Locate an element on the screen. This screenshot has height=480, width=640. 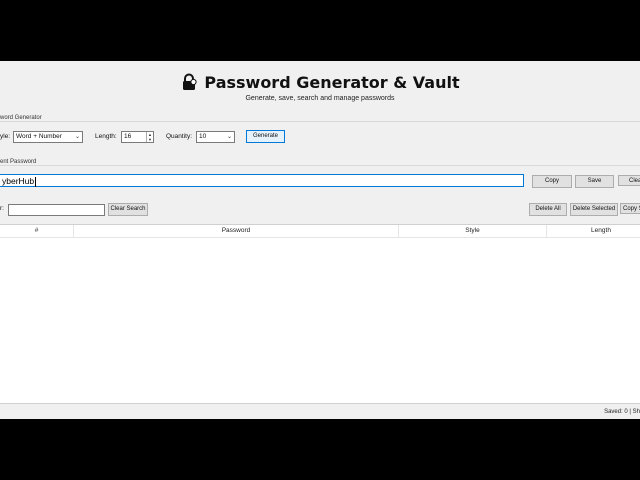
delete-selected-button: Delete Selected is located at coordinates (594, 209).